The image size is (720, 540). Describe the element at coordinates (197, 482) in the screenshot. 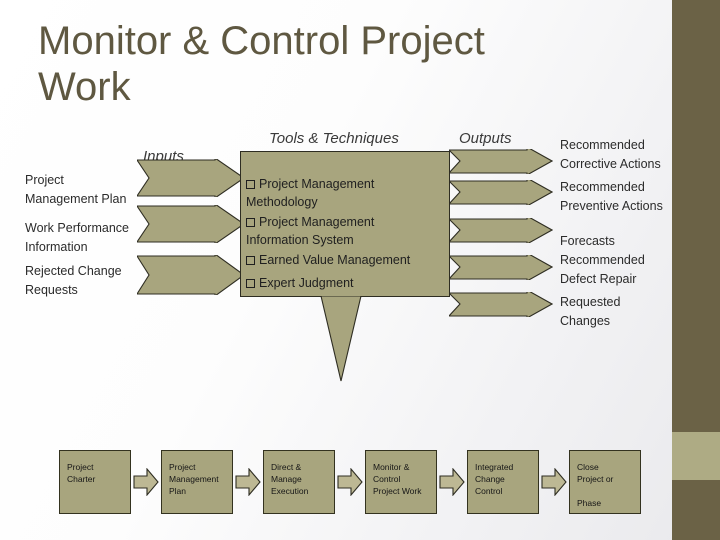

I see `process-step-box: Project Management Plan` at that location.